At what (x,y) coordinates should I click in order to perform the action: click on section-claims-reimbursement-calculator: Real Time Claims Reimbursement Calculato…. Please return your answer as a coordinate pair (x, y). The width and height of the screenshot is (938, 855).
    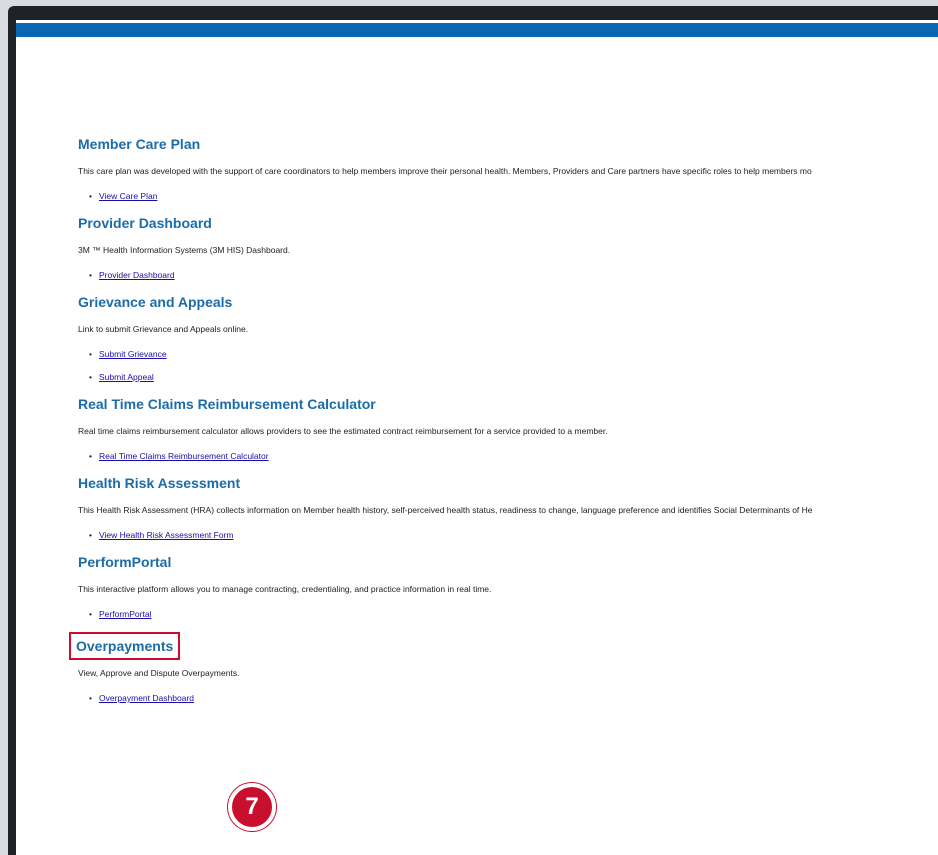
    Looking at the image, I should click on (508, 428).